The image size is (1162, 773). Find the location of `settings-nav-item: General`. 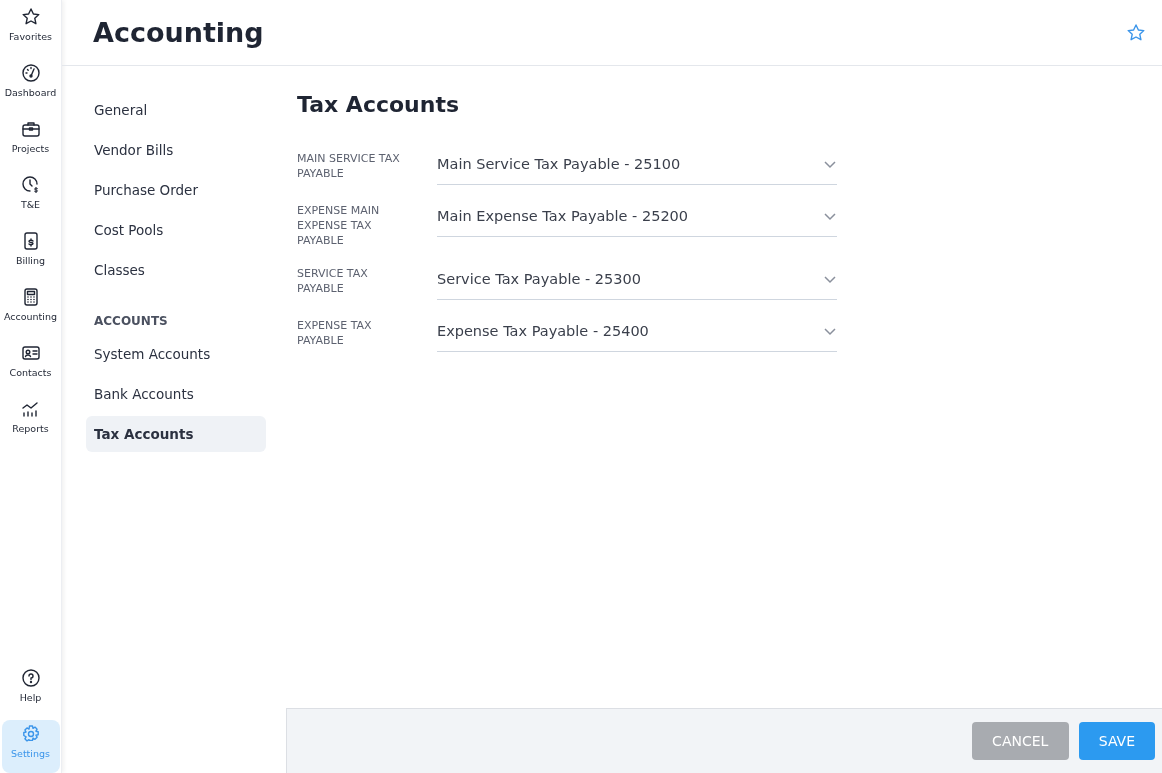

settings-nav-item: General is located at coordinates (176, 110).